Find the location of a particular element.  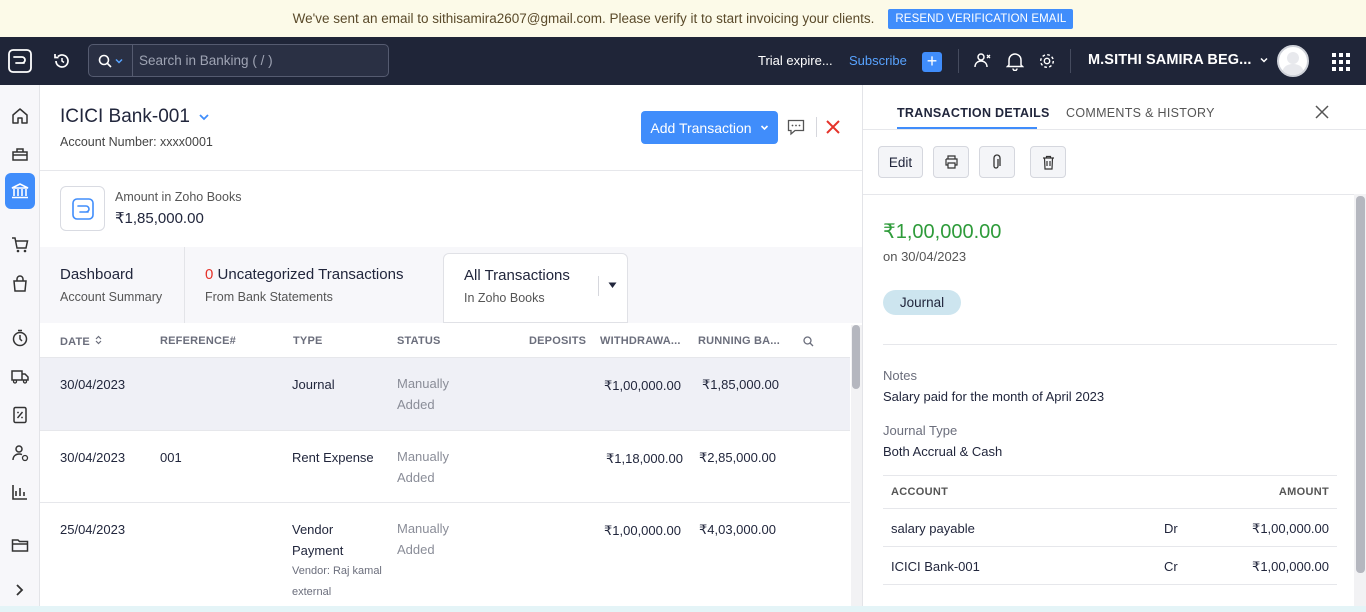

paperclip-icon is located at coordinates (997, 161).